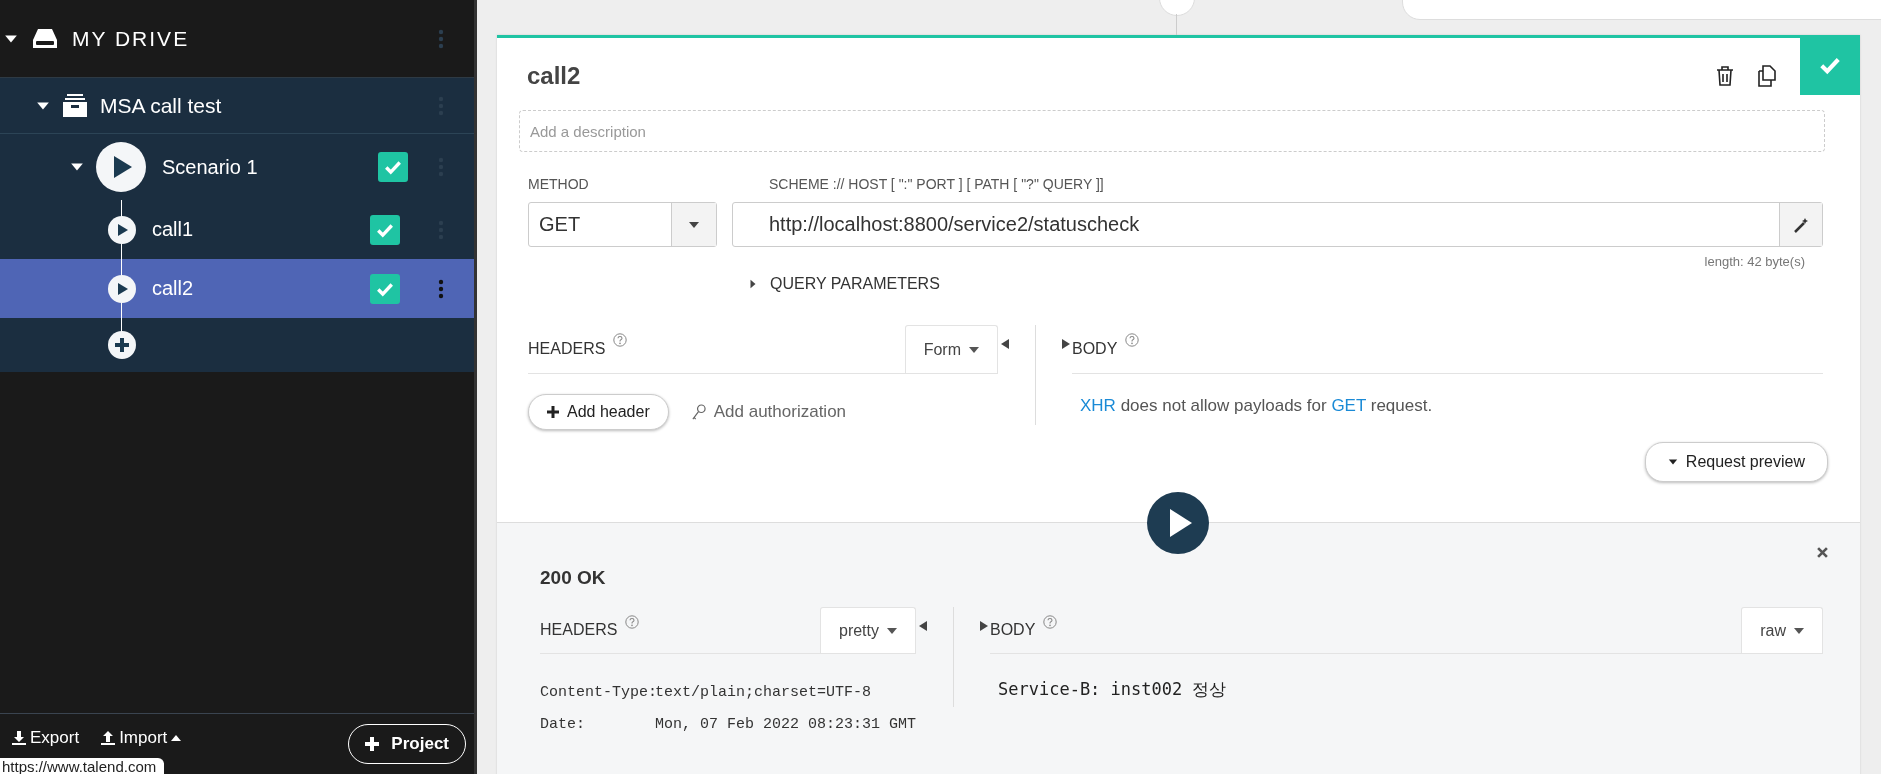 Image resolution: width=1881 pixels, height=774 pixels. What do you see at coordinates (122, 345) in the screenshot?
I see `add-request-icon` at bounding box center [122, 345].